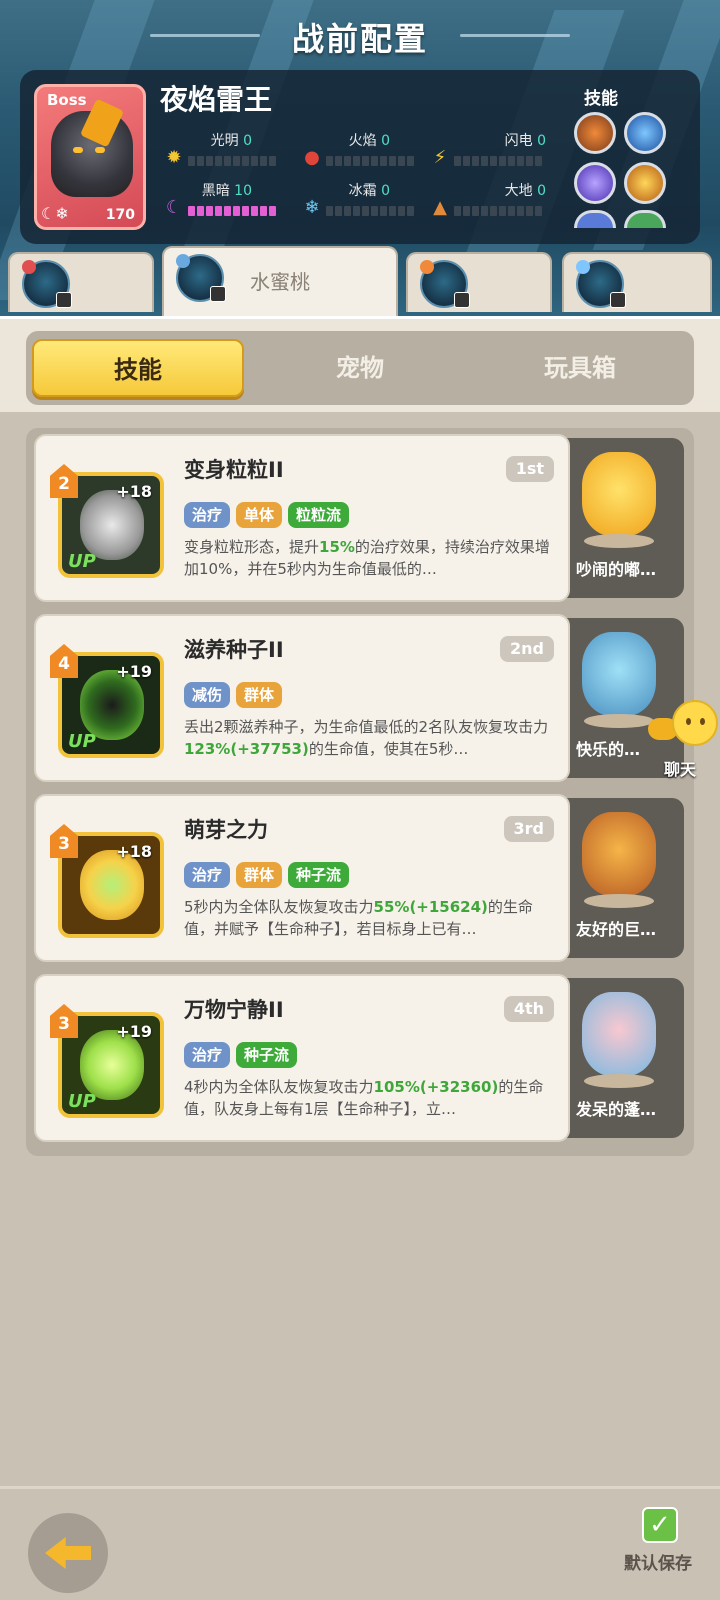 This screenshot has height=1600, width=720. What do you see at coordinates (174, 207) in the screenshot?
I see `moon-icon: ☾` at bounding box center [174, 207].